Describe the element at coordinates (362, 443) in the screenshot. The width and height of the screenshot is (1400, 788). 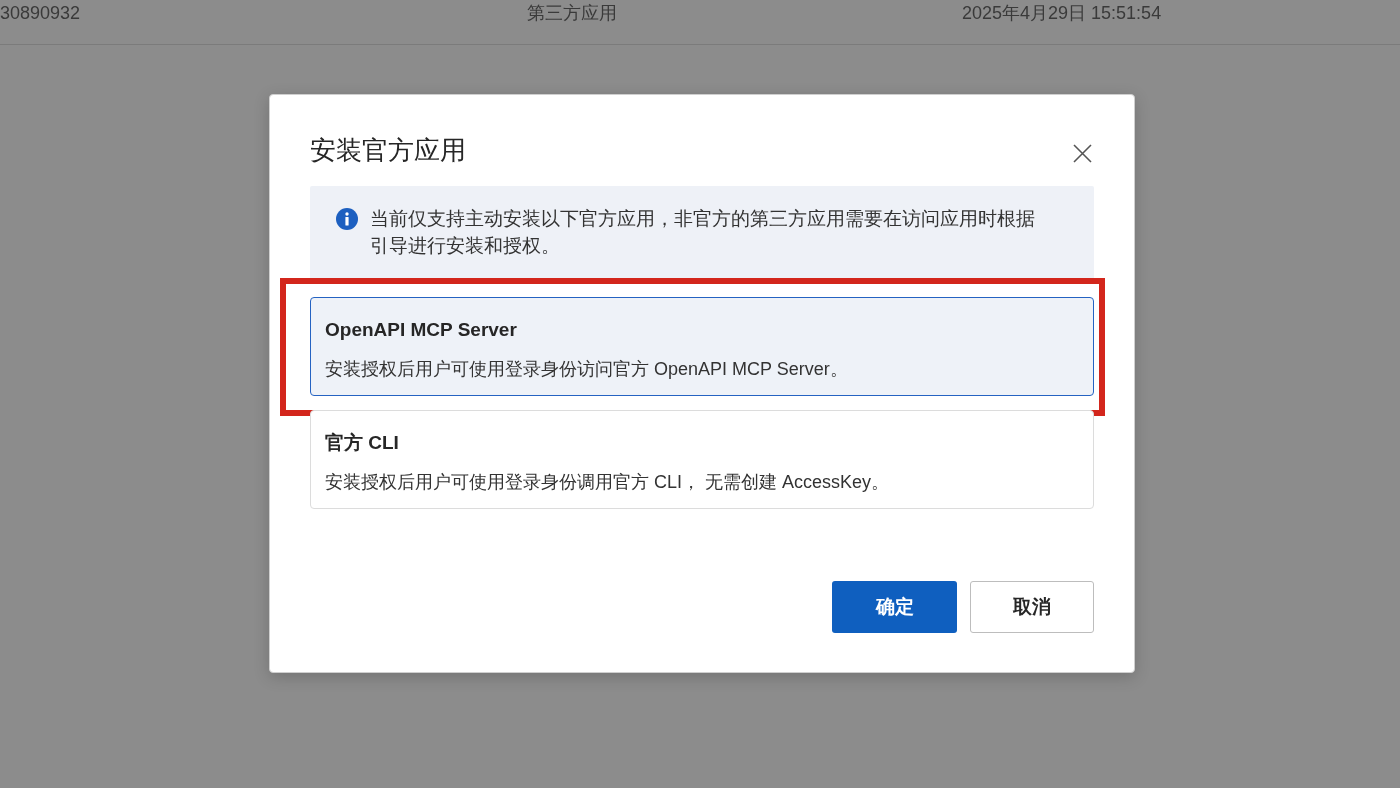
I see `option-title: 官方 CLI` at that location.